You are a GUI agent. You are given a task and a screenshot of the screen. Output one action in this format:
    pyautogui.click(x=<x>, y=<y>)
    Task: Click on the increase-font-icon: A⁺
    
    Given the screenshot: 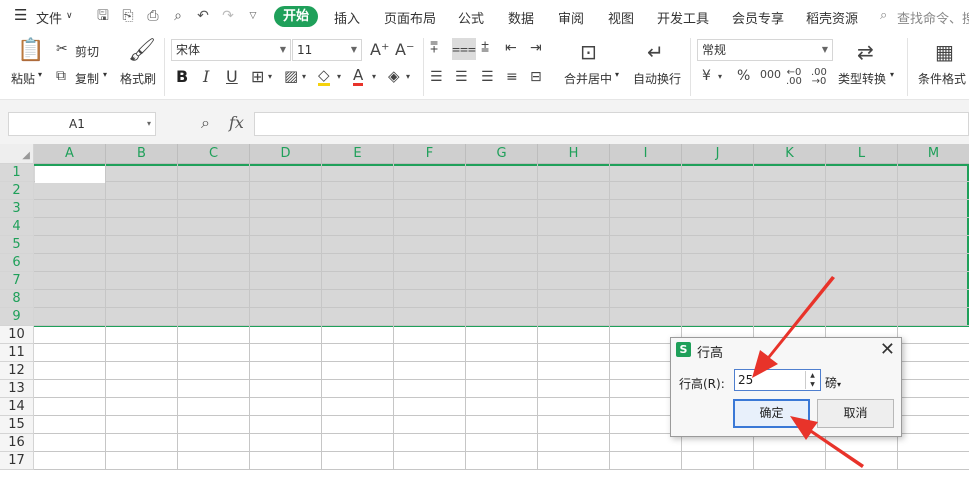 What is the action you would take?
    pyautogui.click(x=379, y=49)
    